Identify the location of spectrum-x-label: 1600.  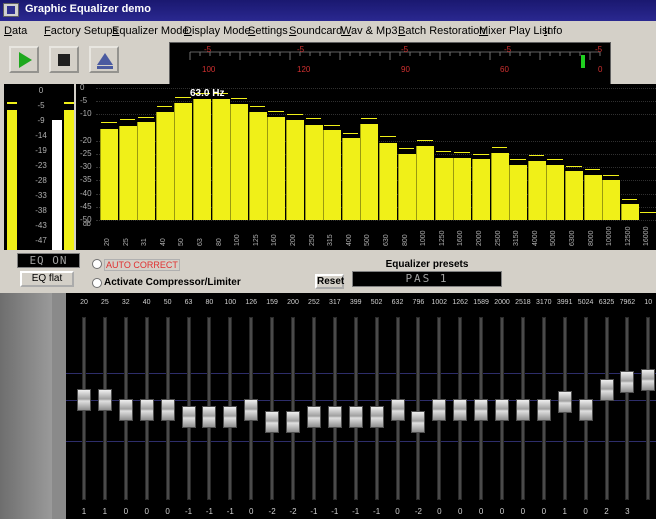
(461, 238).